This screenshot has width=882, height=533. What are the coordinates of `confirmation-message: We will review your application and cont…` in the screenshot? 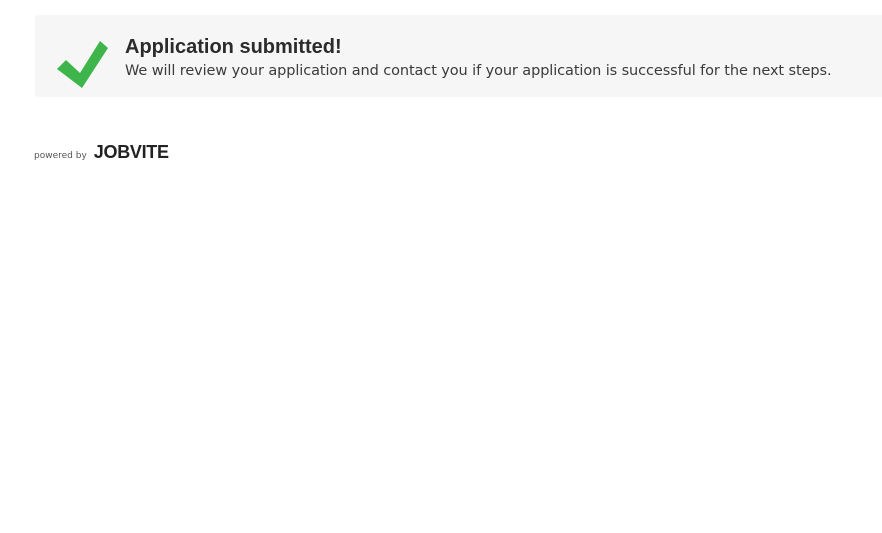 It's located at (478, 71).